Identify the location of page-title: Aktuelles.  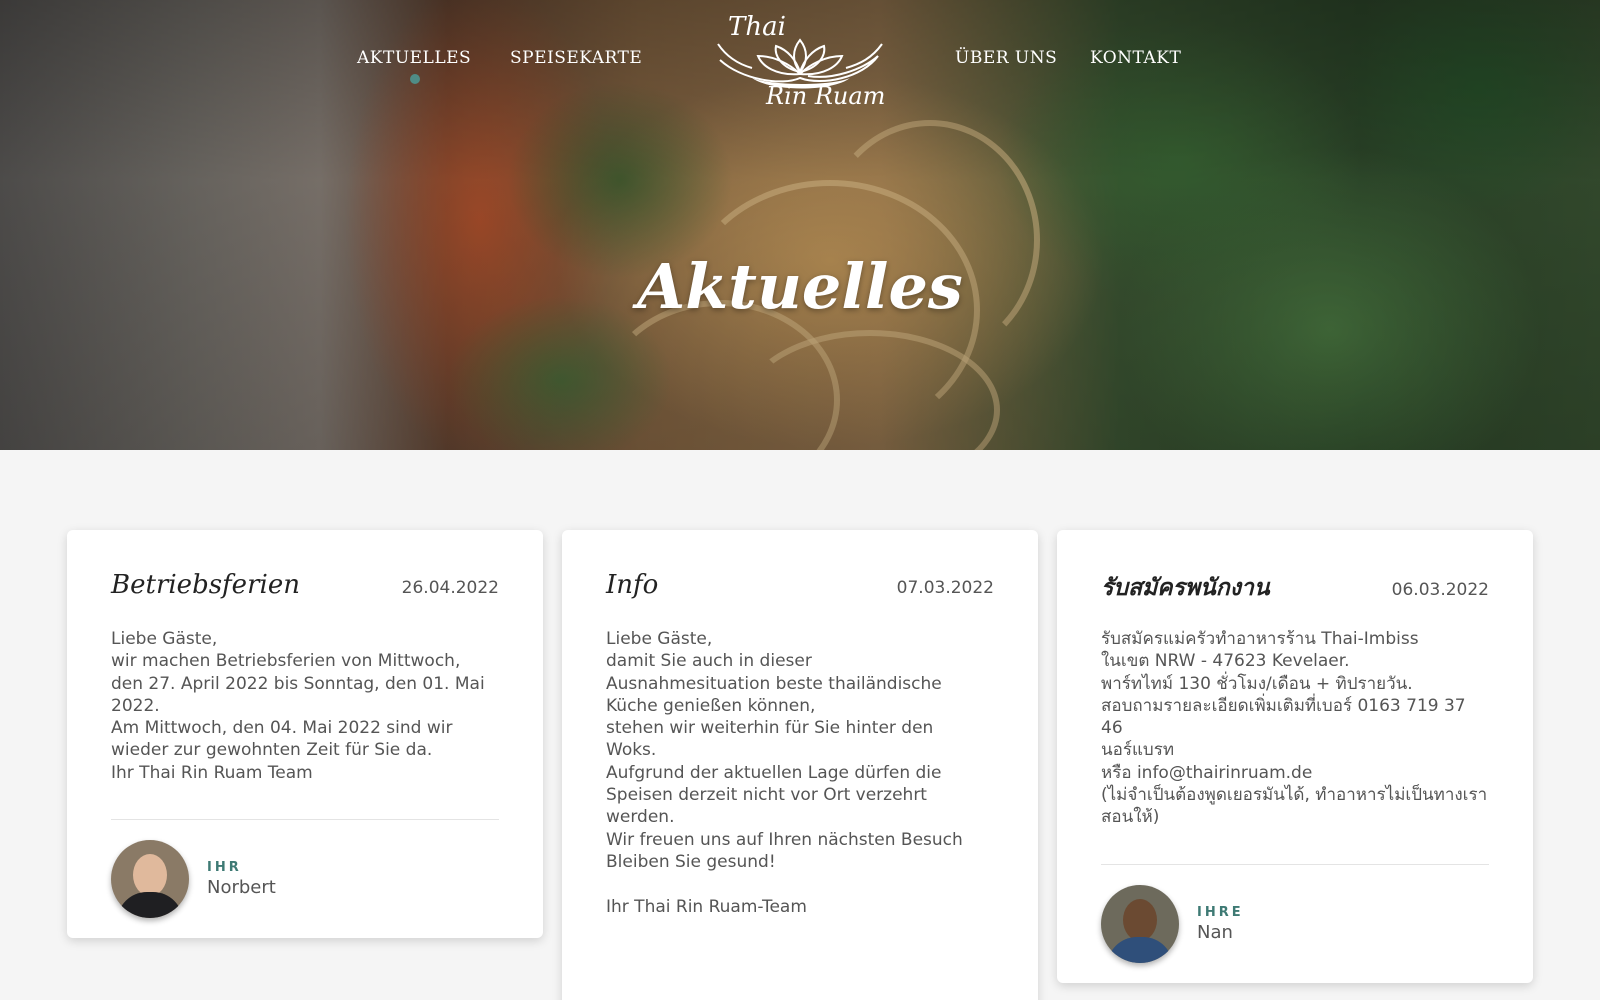
(800, 286).